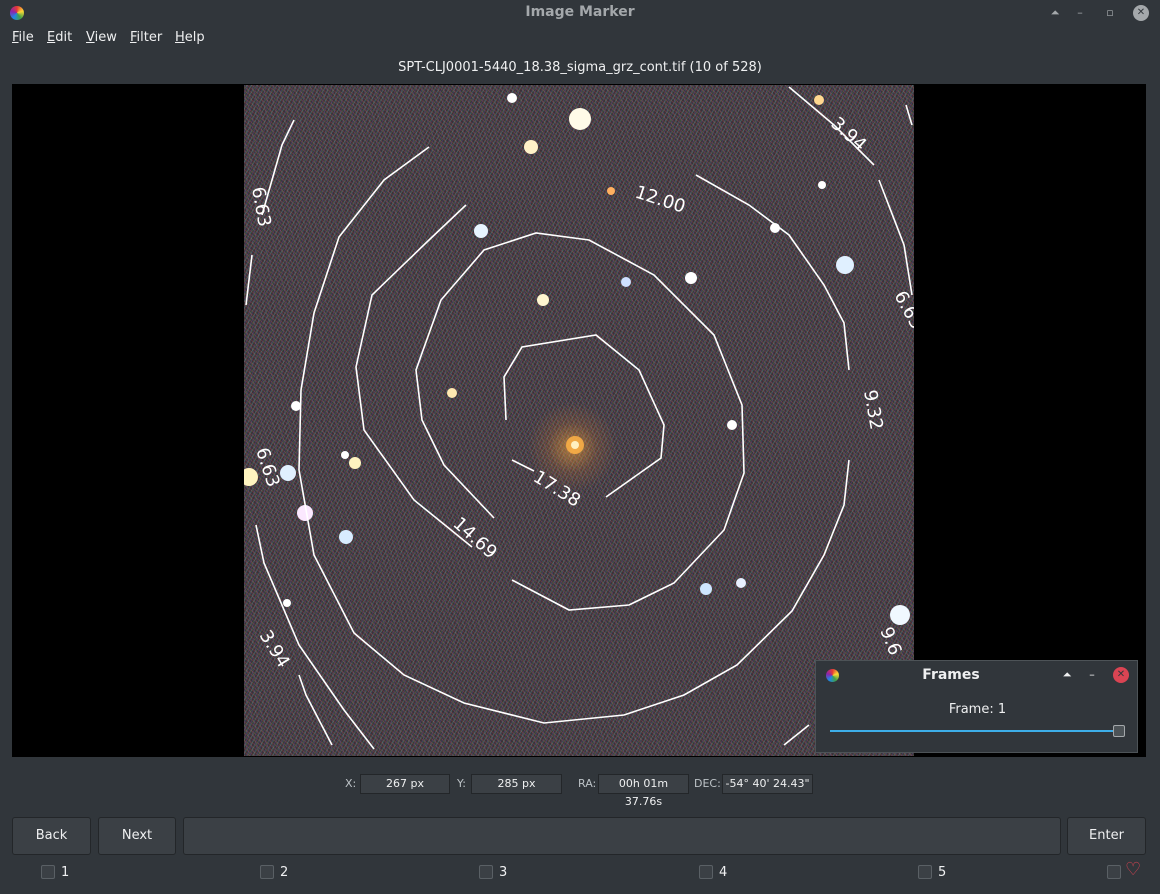 The height and width of the screenshot is (894, 1160). I want to click on frames-dialog: Frames ⏶ – ✕ Frame: 1, so click(976, 706).